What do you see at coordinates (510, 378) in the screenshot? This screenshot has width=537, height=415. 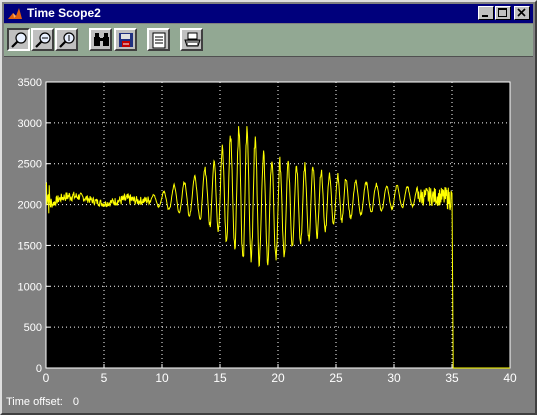 I see `x-tick-label: 40` at bounding box center [510, 378].